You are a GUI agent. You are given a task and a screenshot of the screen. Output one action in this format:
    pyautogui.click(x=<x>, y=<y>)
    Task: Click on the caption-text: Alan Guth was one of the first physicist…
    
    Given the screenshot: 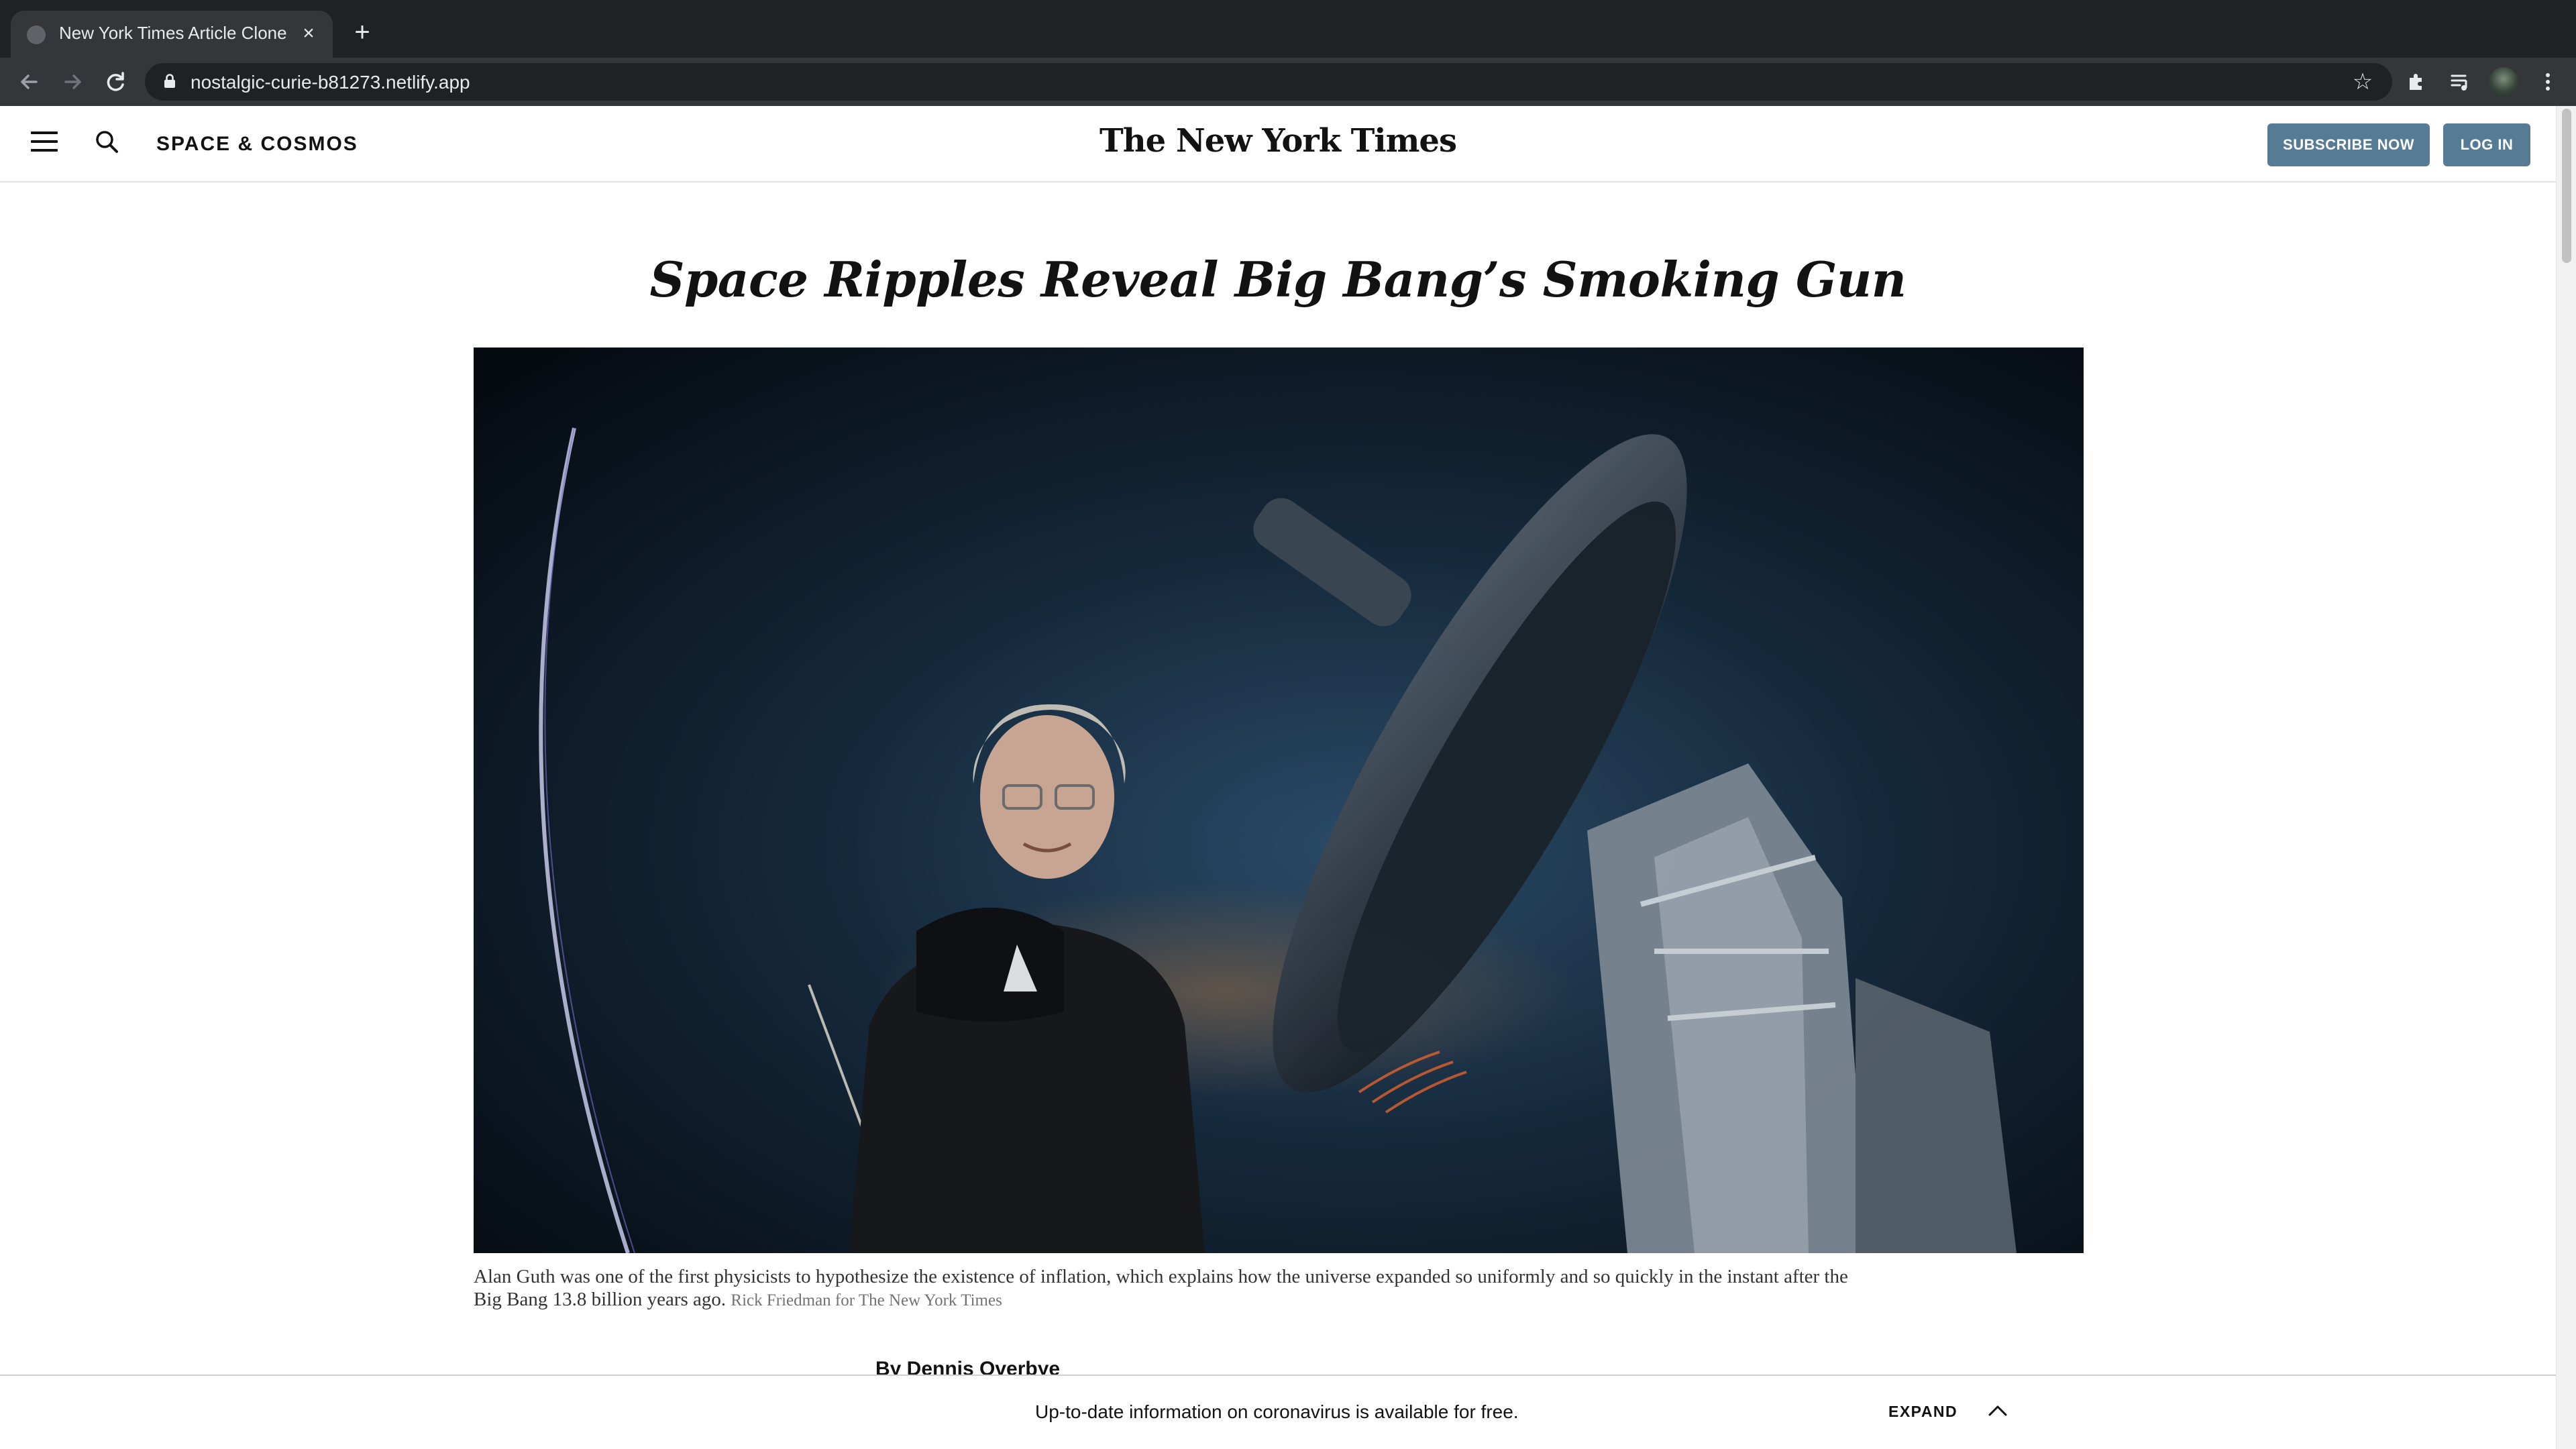 What is the action you would take?
    pyautogui.click(x=1161, y=1288)
    